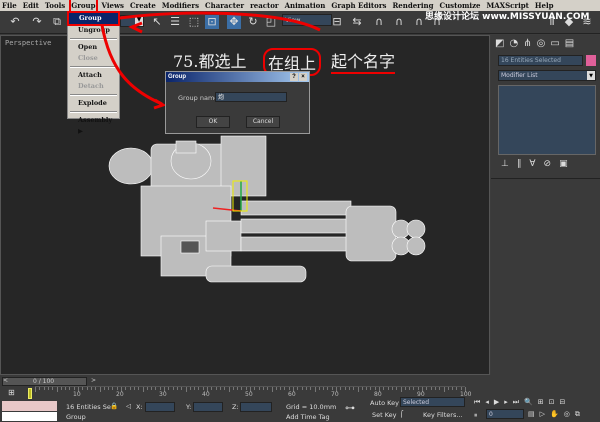 This screenshot has height=422, width=600. What do you see at coordinates (15, 22) in the screenshot?
I see `undo-icon: ↶` at bounding box center [15, 22].